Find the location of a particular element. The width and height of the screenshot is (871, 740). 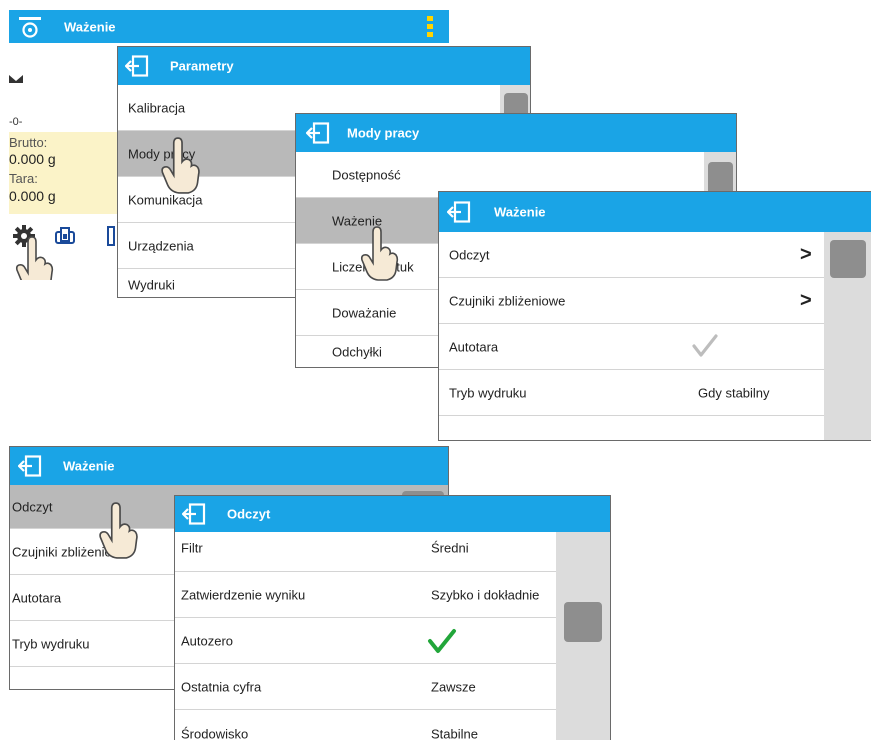

setting-row-srodowisko: Środowisko Stabilne is located at coordinates (366, 725).